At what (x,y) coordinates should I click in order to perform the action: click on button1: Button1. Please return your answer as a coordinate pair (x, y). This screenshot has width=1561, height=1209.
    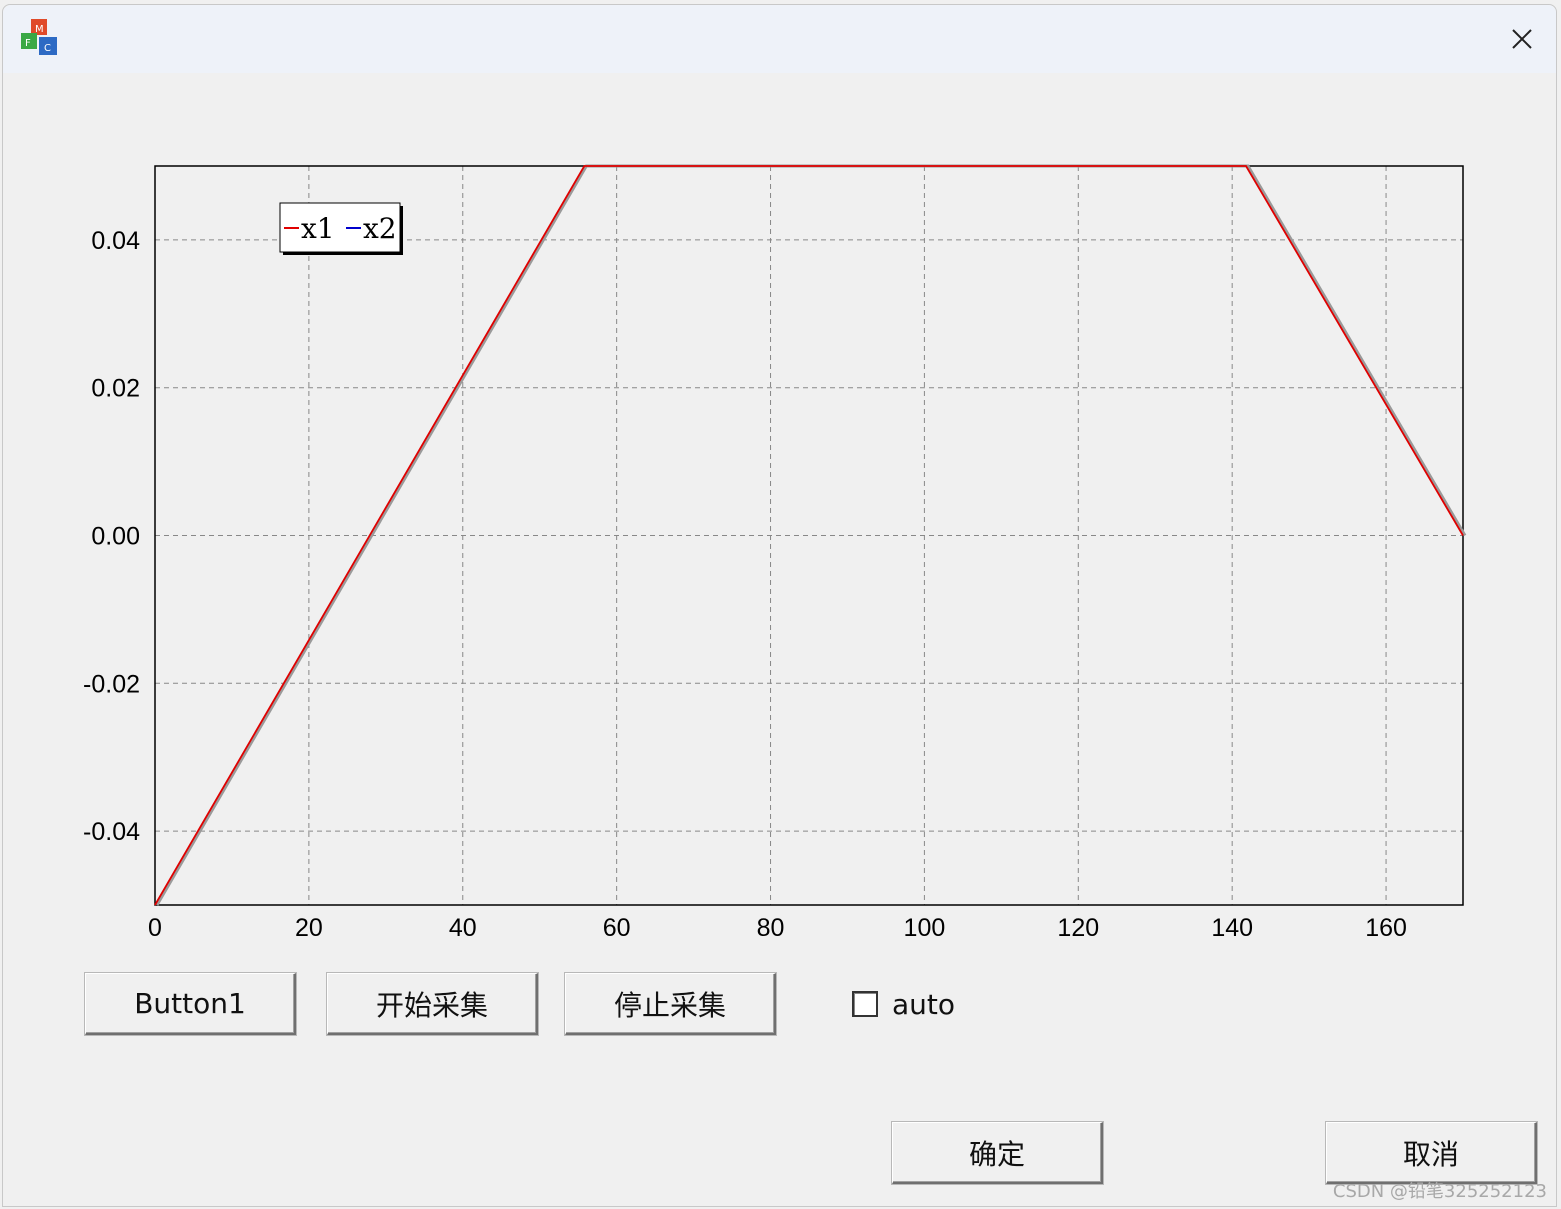
    Looking at the image, I should click on (190, 1004).